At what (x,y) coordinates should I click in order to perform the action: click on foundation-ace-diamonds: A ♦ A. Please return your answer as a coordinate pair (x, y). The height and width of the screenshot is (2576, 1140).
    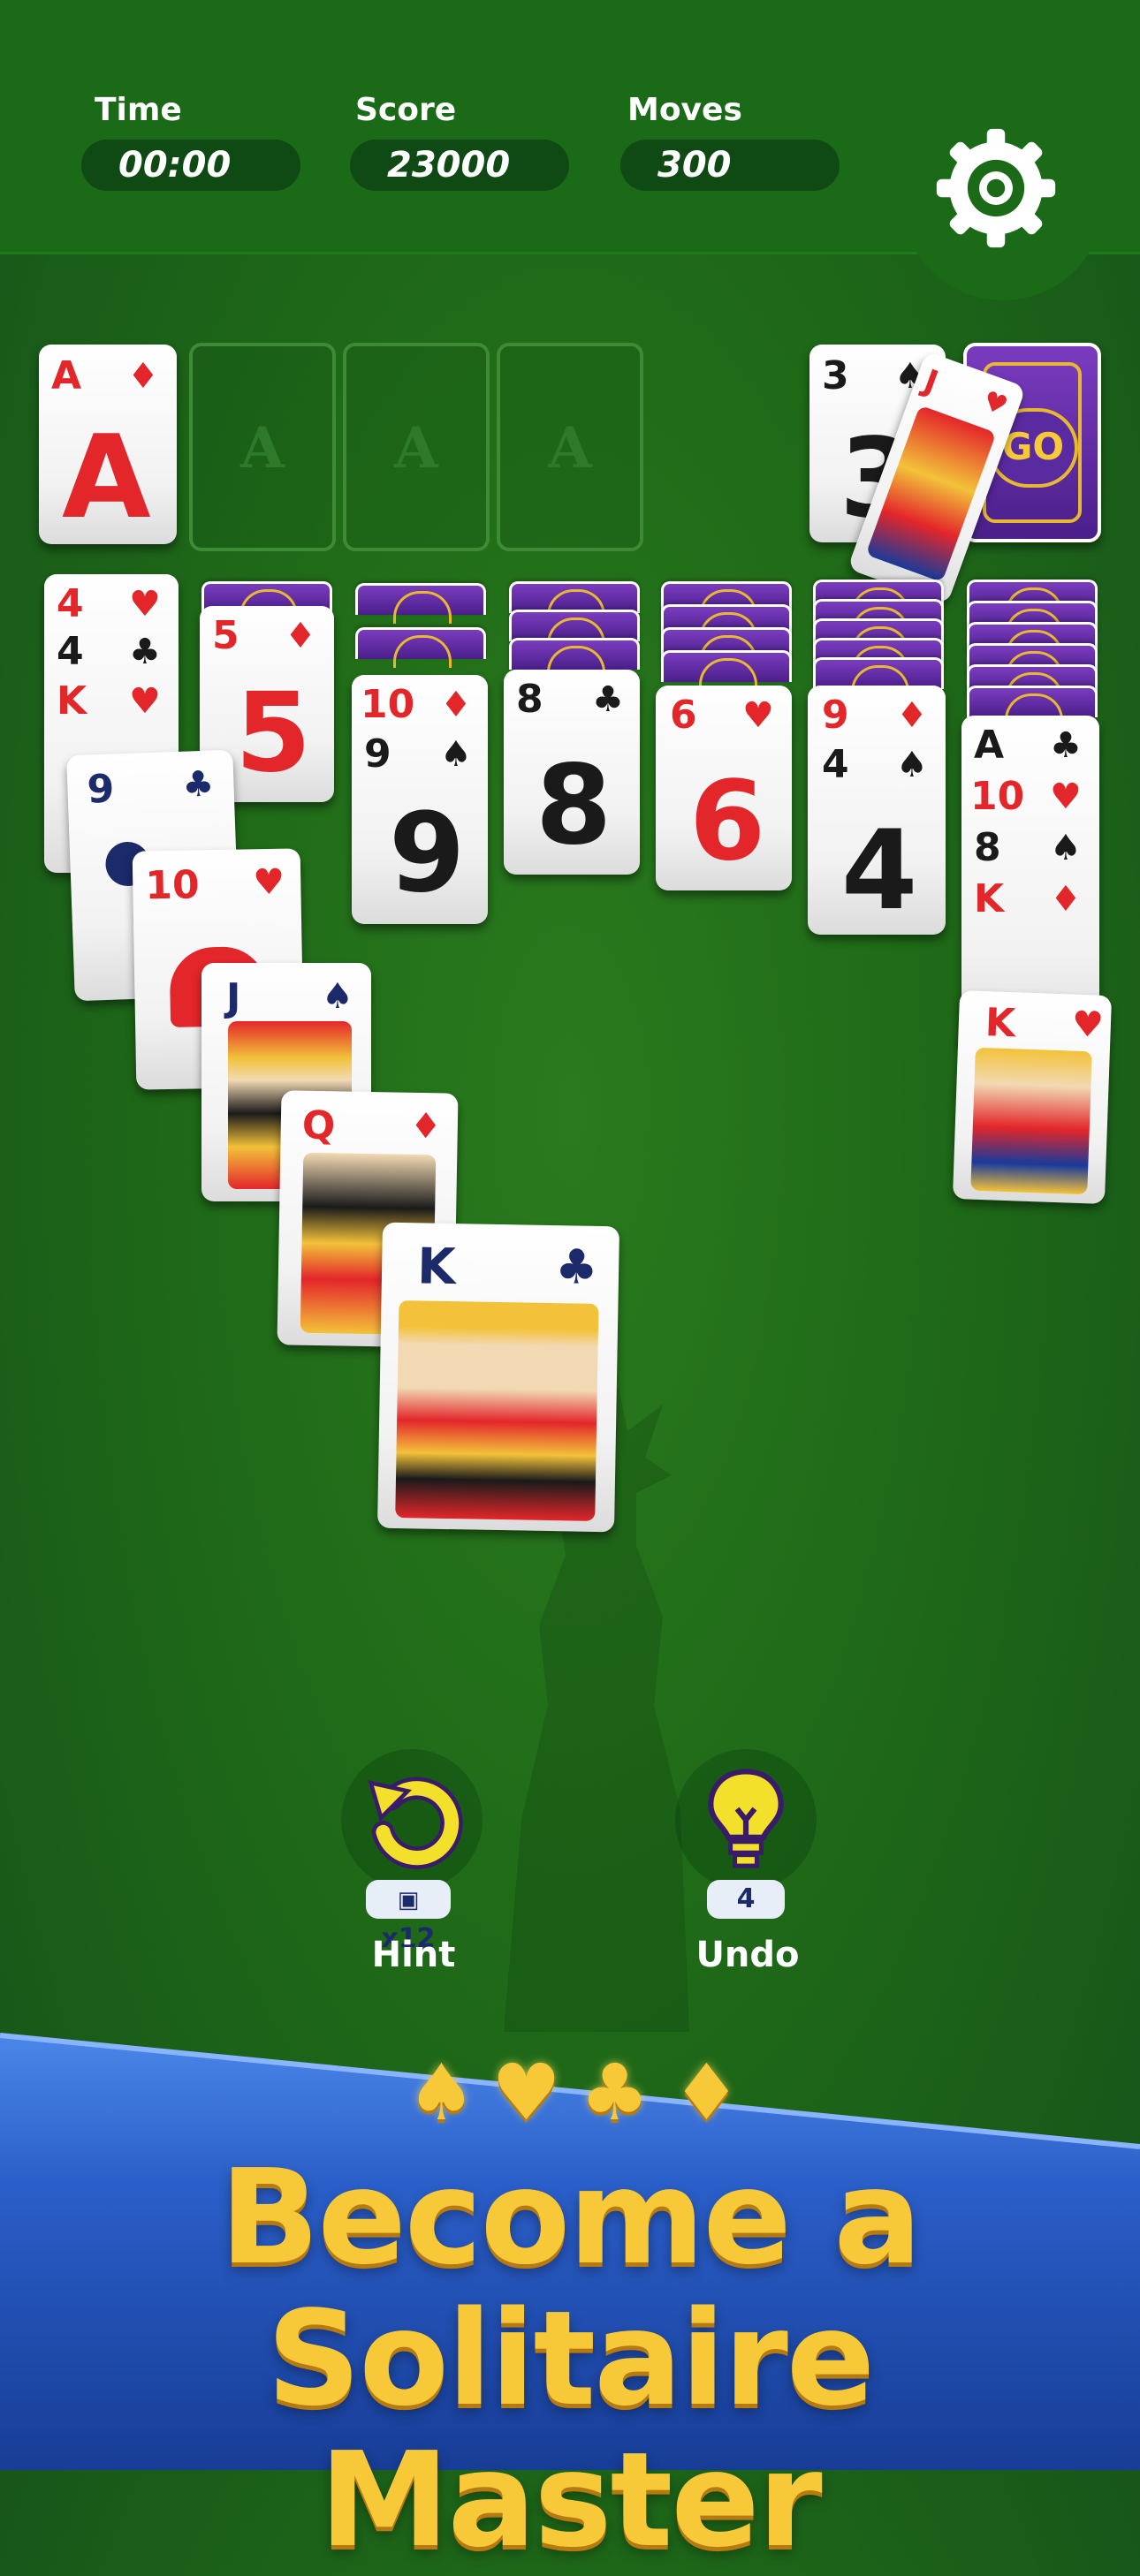
    Looking at the image, I should click on (108, 445).